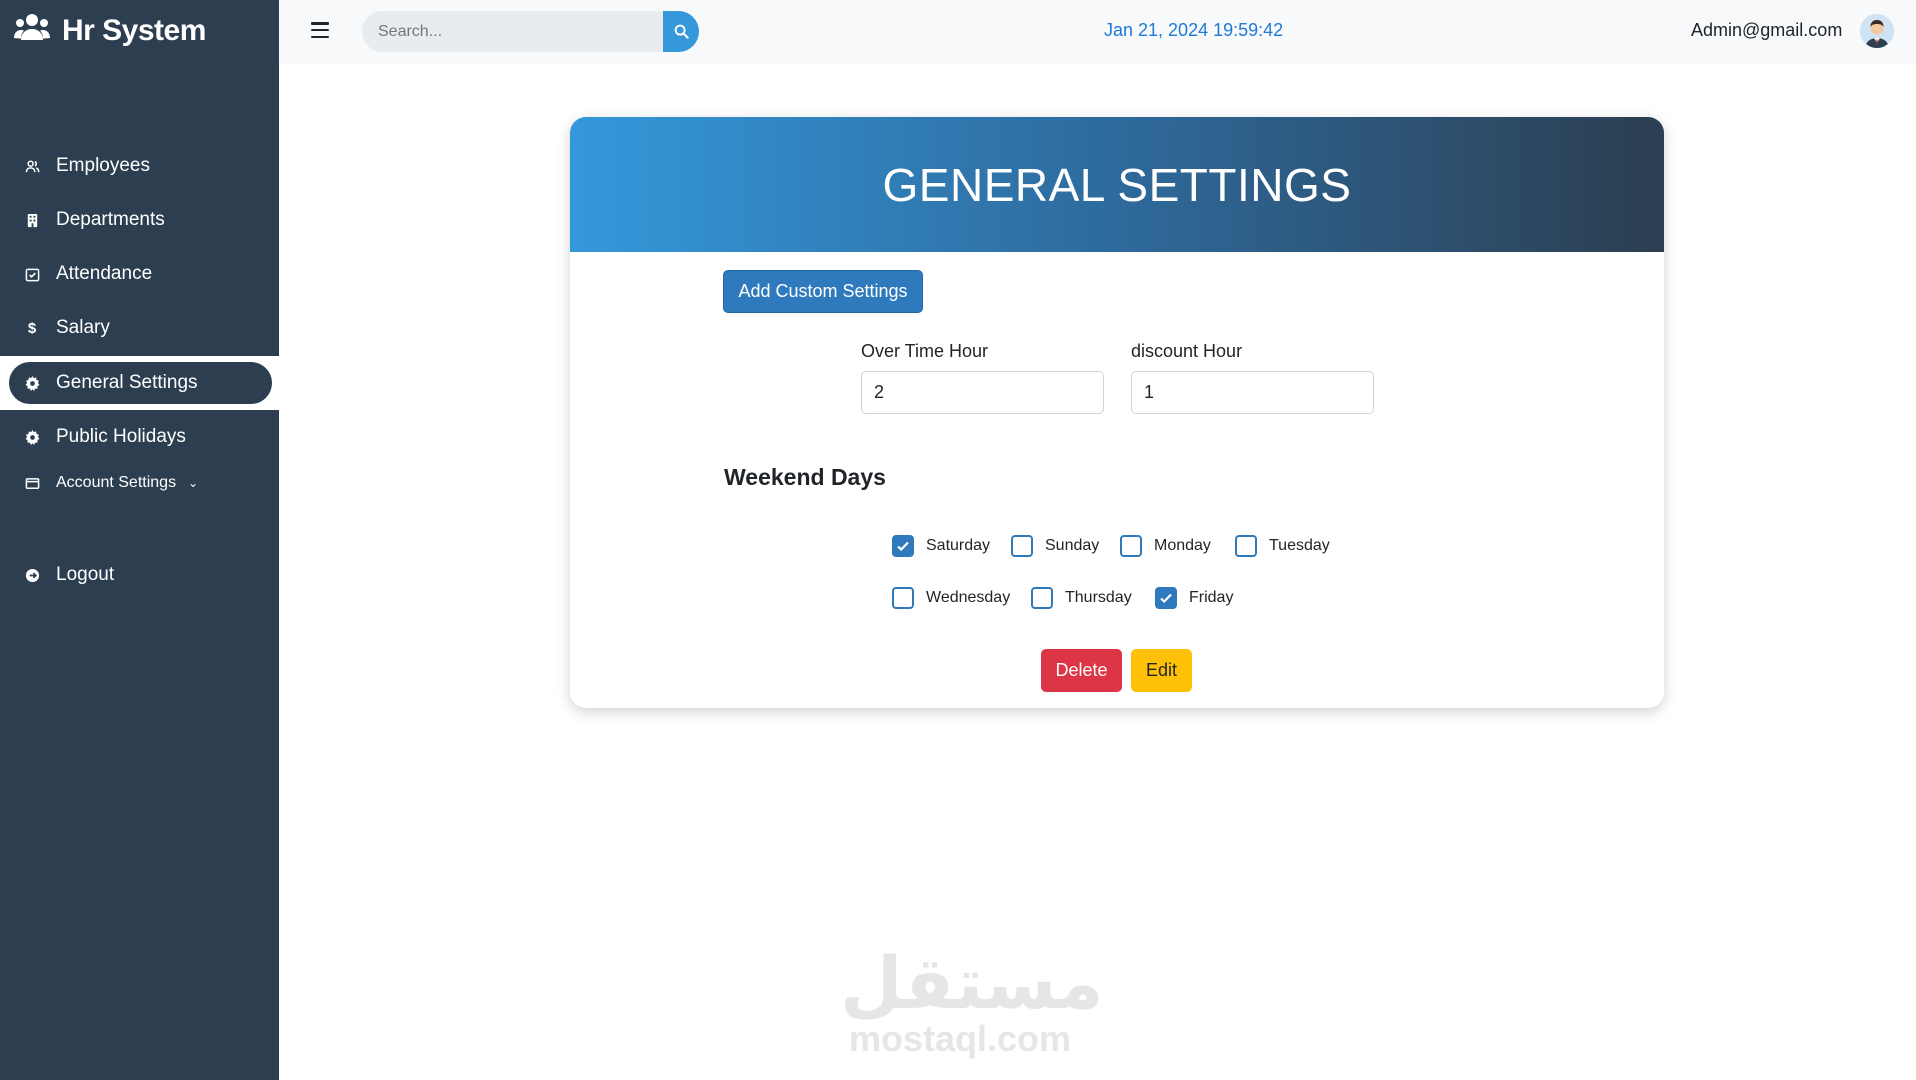  What do you see at coordinates (805, 477) in the screenshot?
I see `weekend-days-title: Weekend Days` at bounding box center [805, 477].